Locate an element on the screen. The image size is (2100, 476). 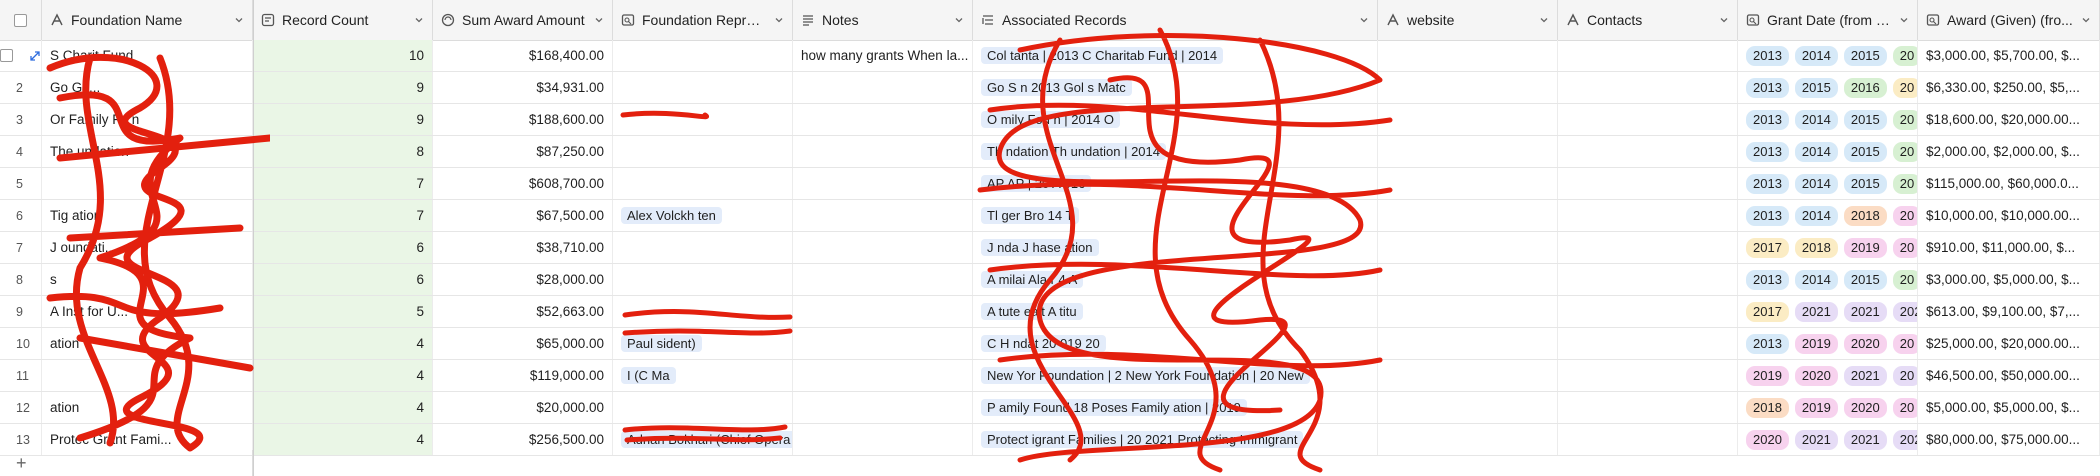
grant-date-cell: 2013 2019 2020 20 is located at coordinates (1828, 343).